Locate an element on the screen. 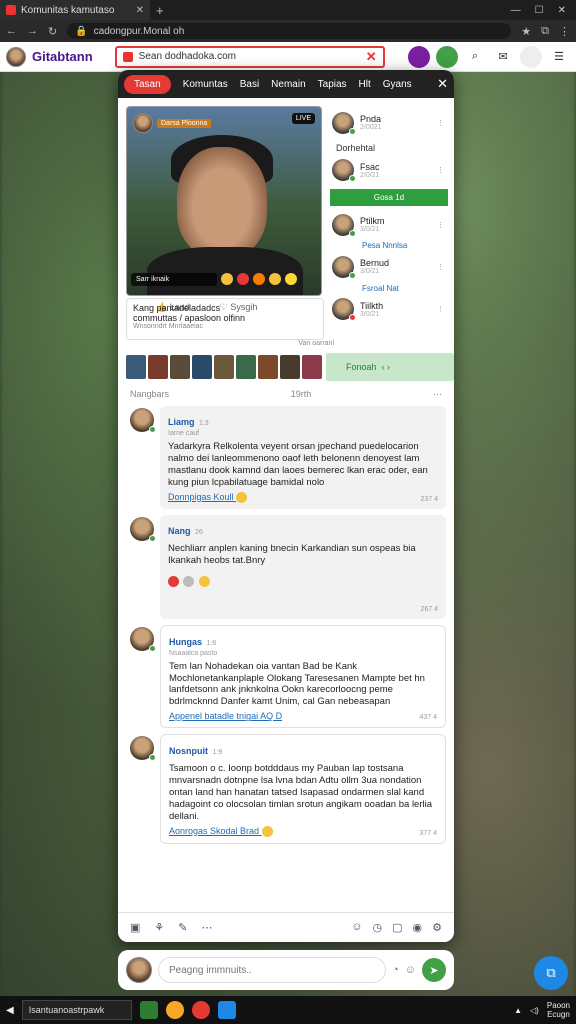 The image size is (576, 1024). menu-dots-icon: ⋮ is located at coordinates (564, 31).